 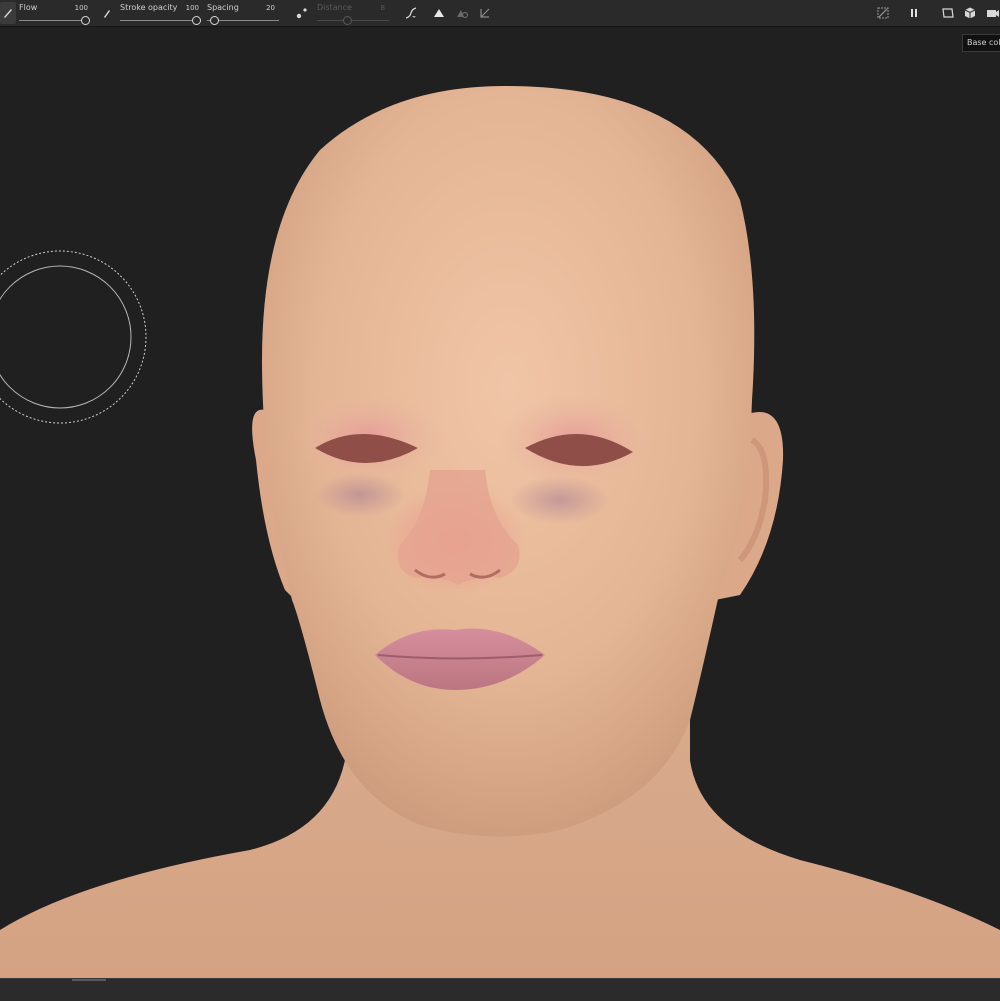 What do you see at coordinates (107, 13) in the screenshot?
I see `stroke-brush-icon` at bounding box center [107, 13].